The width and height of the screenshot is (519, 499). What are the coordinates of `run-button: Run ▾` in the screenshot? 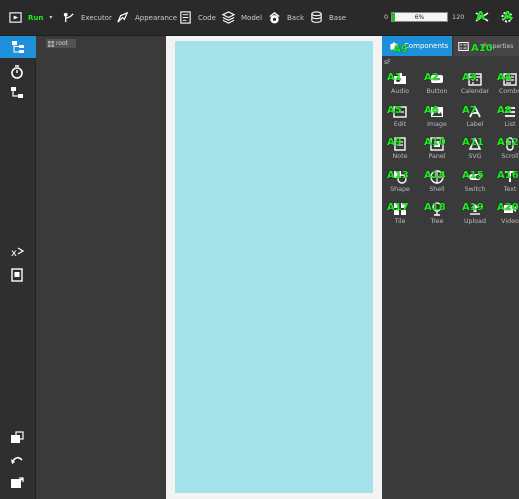 It's located at (30, 17).